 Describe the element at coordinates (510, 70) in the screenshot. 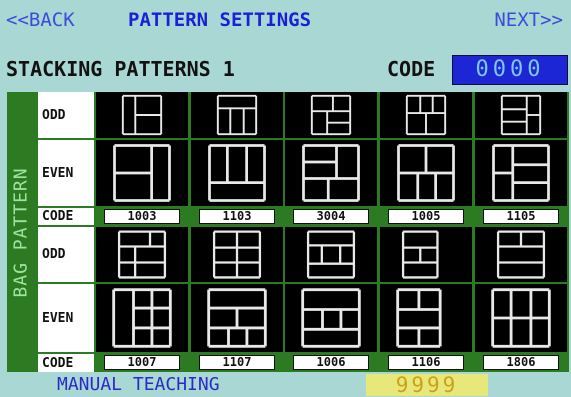

I see `code-input: 0000` at that location.